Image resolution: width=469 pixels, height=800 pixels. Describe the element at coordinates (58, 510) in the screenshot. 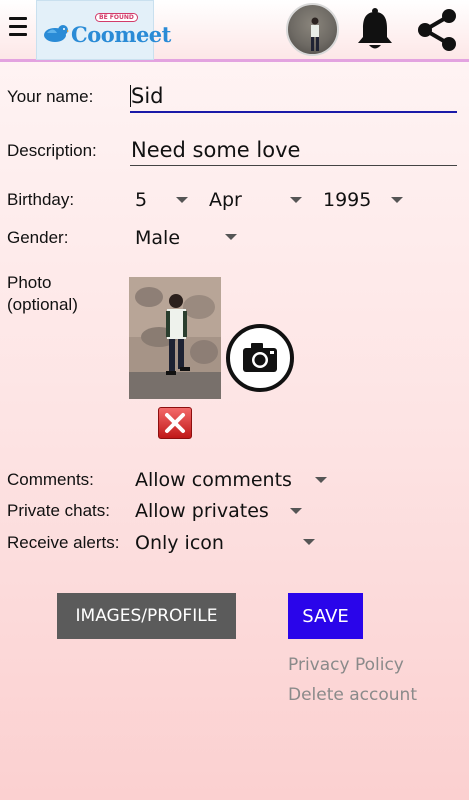

I see `private-chats-label: Private chats:` at that location.